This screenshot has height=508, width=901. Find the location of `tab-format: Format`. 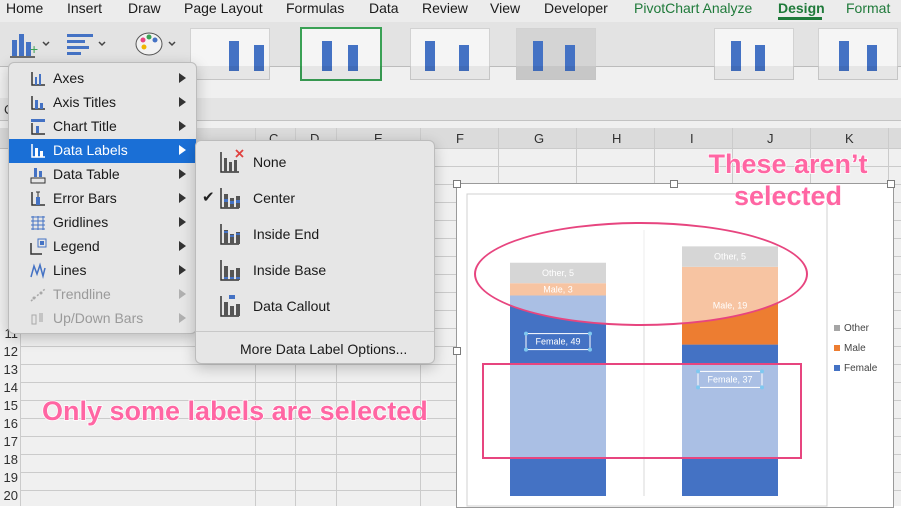

tab-format: Format is located at coordinates (868, 8).